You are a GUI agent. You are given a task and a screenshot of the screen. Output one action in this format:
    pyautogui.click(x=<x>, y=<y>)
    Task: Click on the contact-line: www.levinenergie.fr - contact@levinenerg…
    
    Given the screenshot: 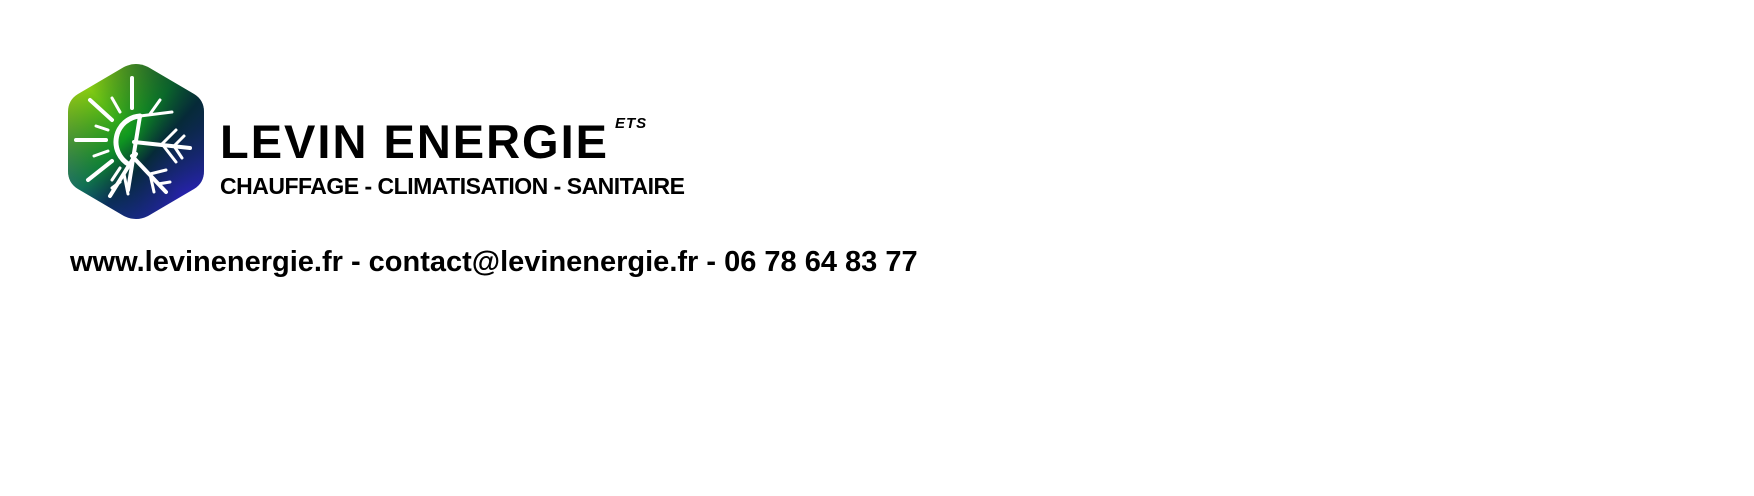 What is the action you would take?
    pyautogui.click(x=494, y=262)
    